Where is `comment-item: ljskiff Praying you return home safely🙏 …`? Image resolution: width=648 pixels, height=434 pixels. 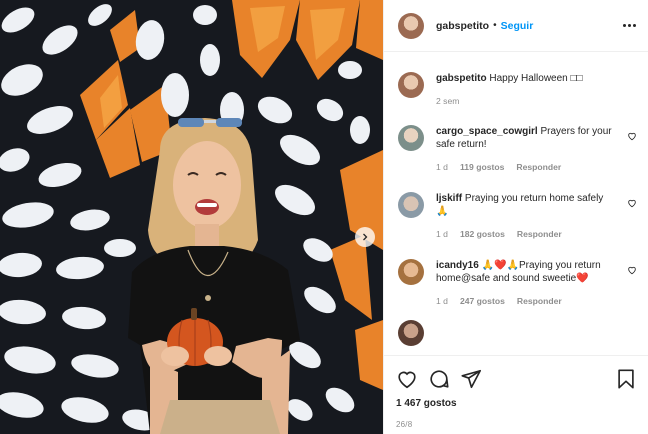
comment-item: ljskiff Praying you return home safely🙏 … is located at coordinates (517, 215).